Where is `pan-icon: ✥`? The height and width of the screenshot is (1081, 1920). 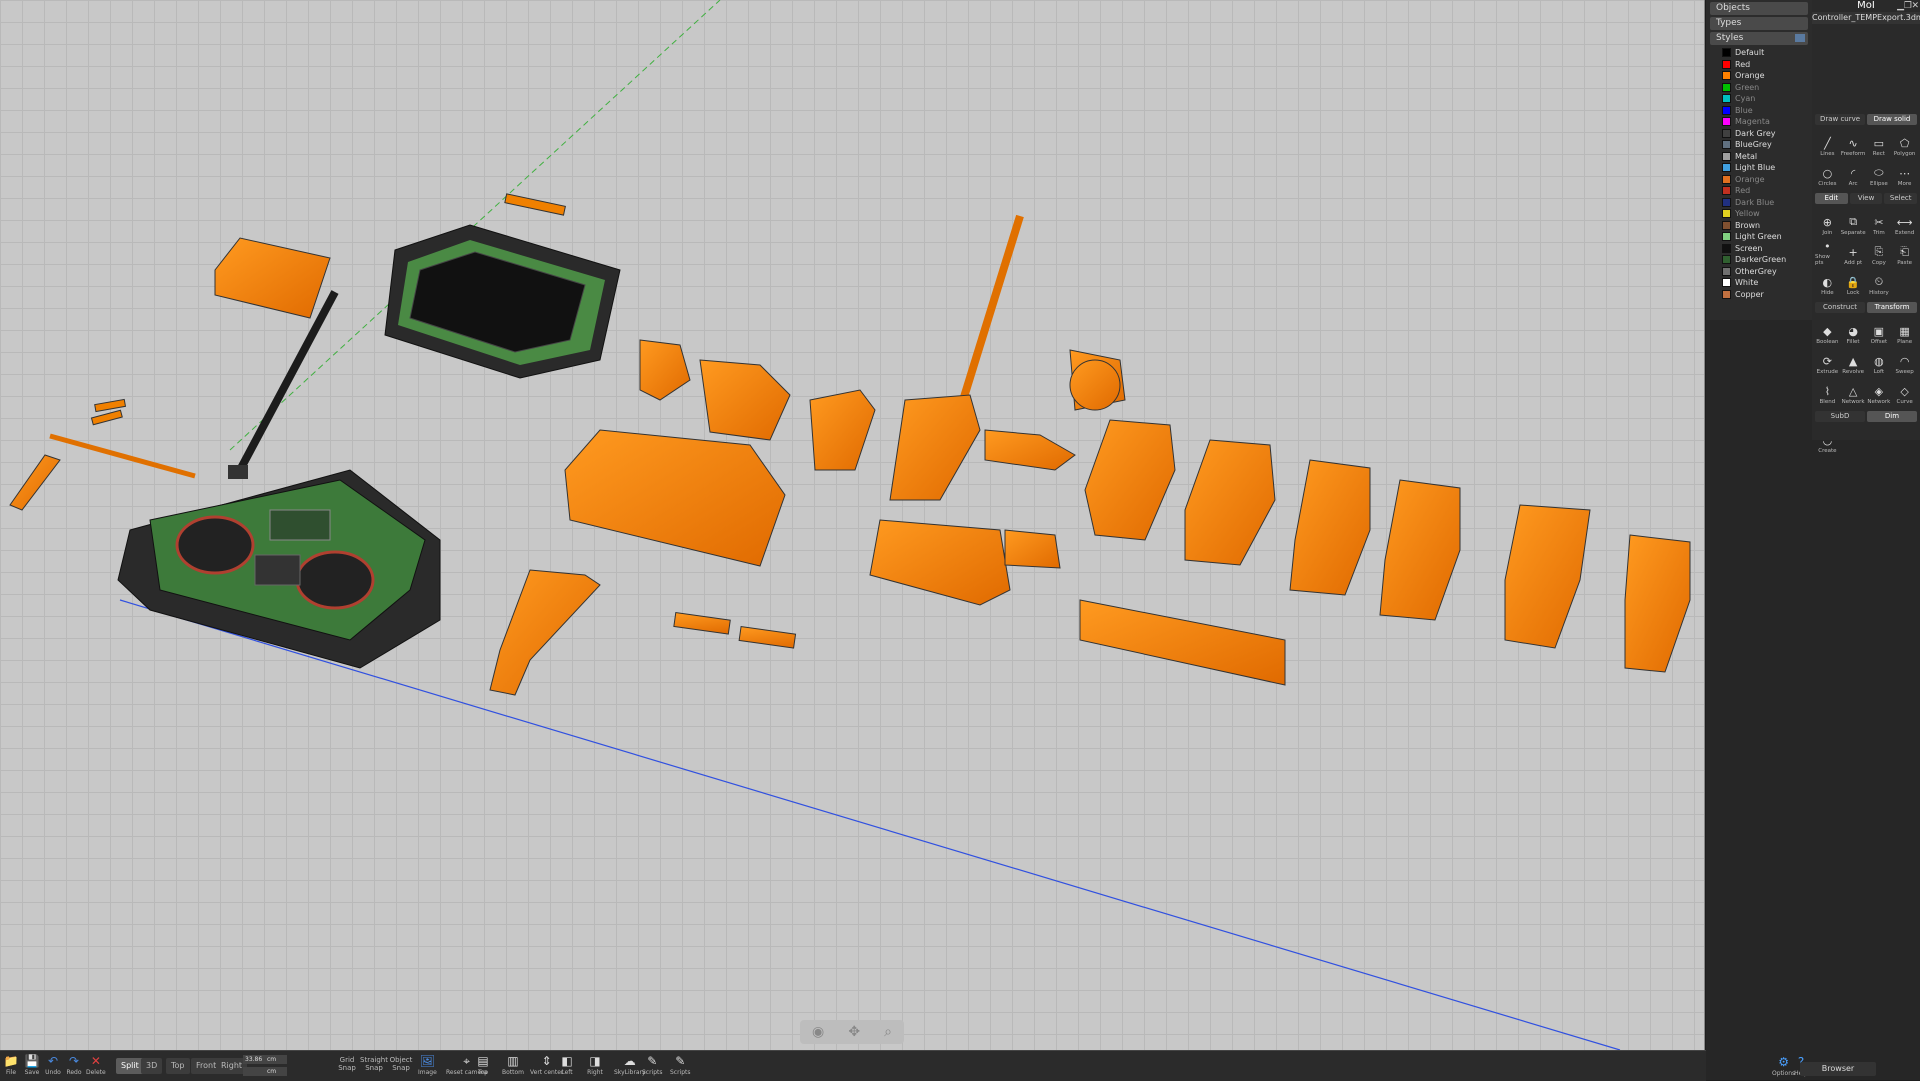
pan-icon: ✥ is located at coordinates (854, 1032).